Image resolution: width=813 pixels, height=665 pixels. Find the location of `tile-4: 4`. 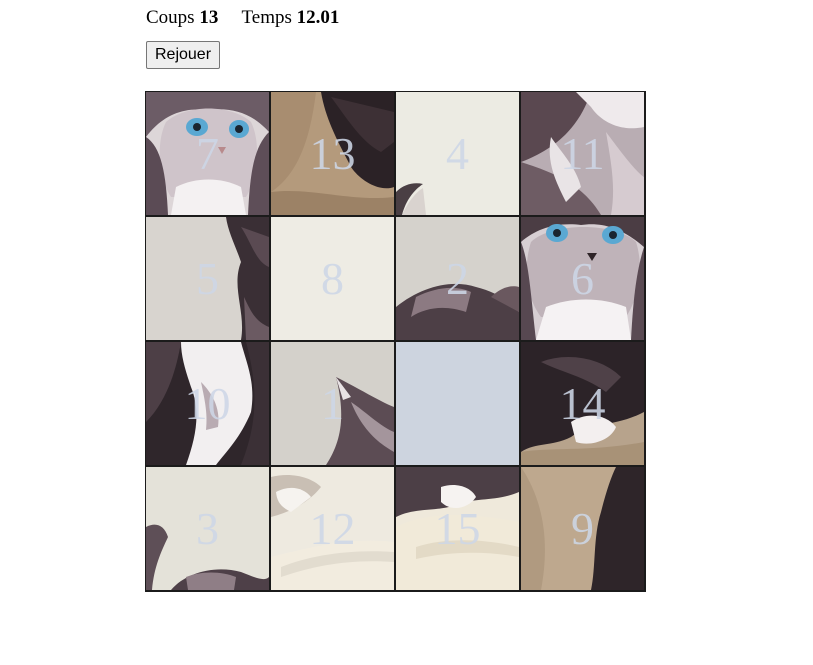

tile-4: 4 is located at coordinates (457, 153).